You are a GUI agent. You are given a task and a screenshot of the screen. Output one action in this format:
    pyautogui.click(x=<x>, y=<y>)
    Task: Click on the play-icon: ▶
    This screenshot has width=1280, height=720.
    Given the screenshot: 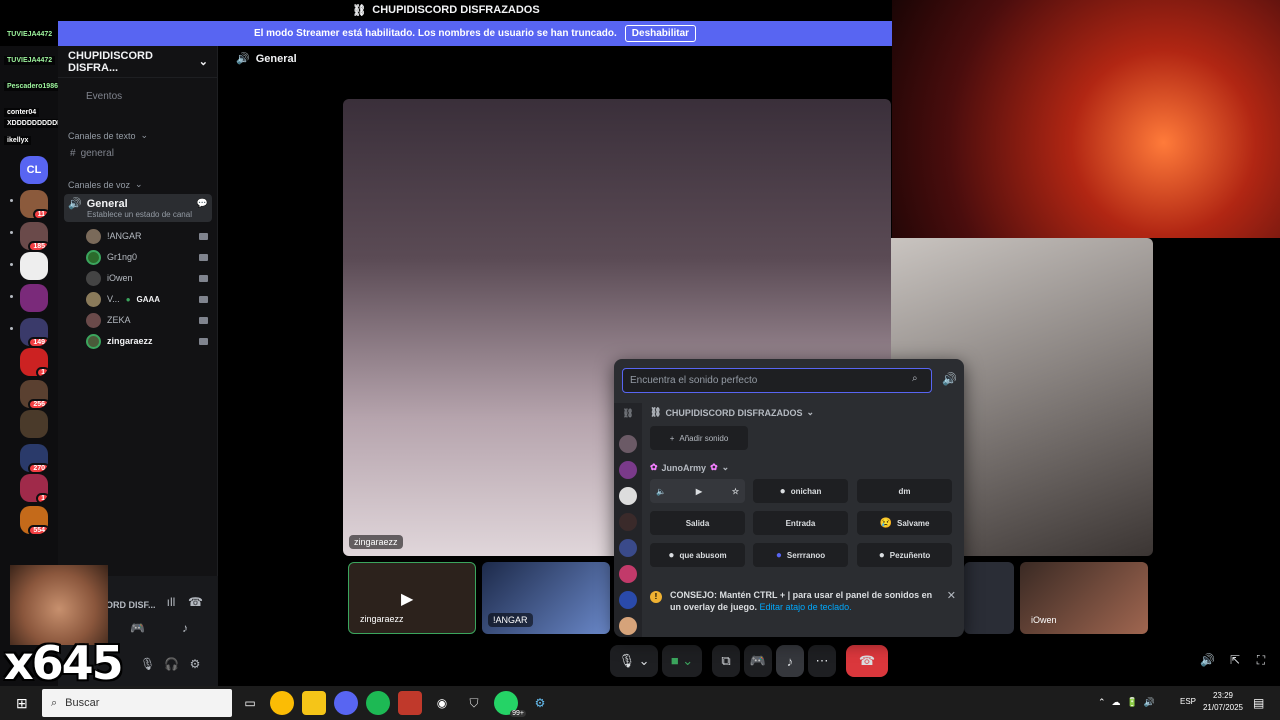 What is the action you would take?
    pyautogui.click(x=699, y=491)
    